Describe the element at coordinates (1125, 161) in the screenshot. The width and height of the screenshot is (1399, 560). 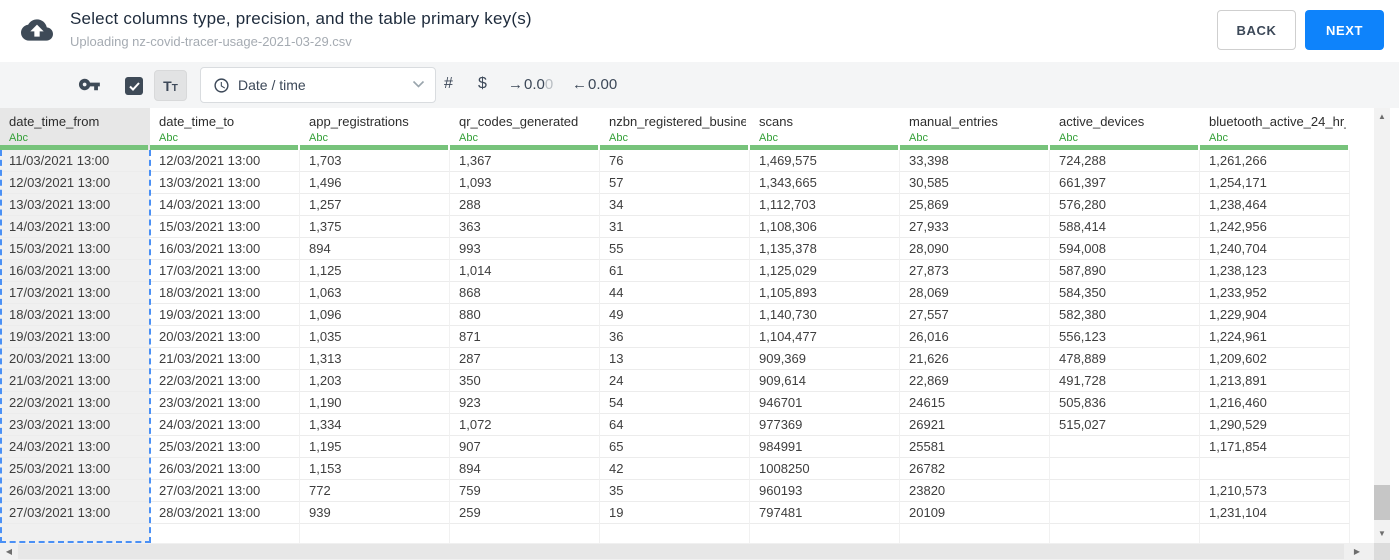
I see `table-cell: 724,288` at that location.